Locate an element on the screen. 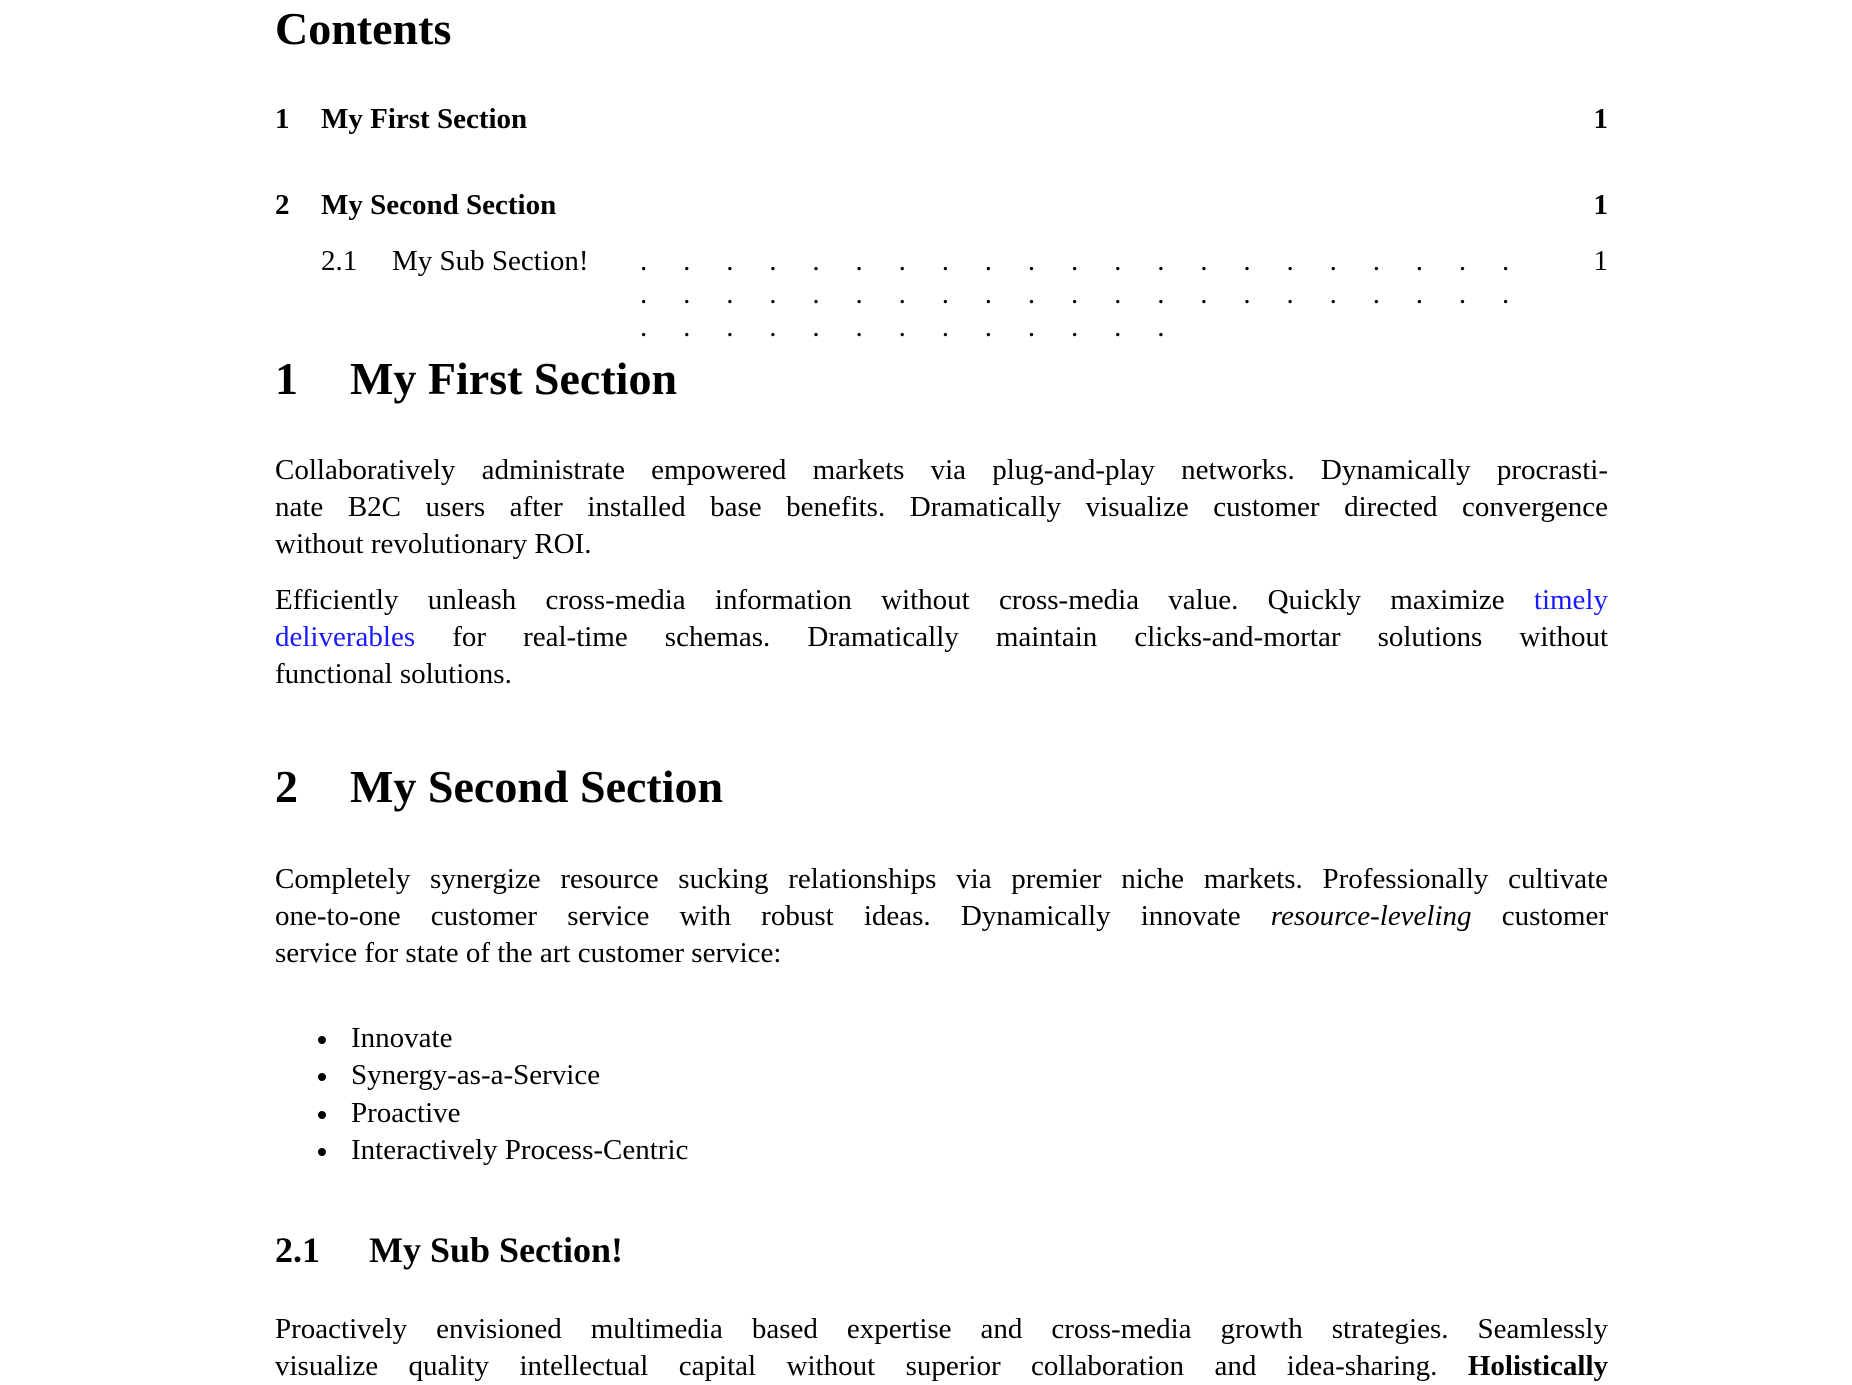 The width and height of the screenshot is (1852, 1385). toc-entry-section-1: 1 My First Section 1 is located at coordinates (941, 123).